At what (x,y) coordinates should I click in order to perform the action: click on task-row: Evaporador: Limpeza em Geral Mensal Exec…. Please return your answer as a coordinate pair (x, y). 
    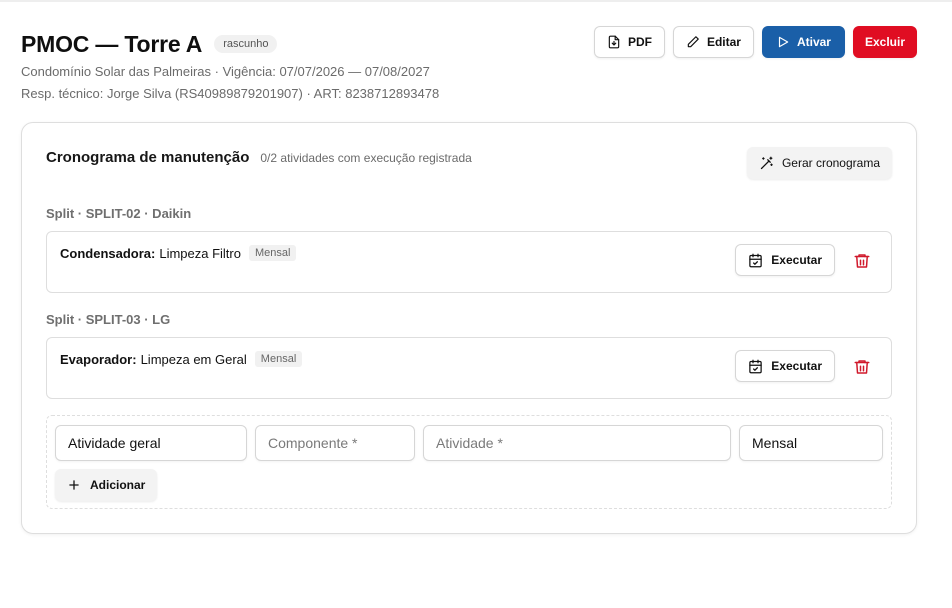
    Looking at the image, I should click on (469, 368).